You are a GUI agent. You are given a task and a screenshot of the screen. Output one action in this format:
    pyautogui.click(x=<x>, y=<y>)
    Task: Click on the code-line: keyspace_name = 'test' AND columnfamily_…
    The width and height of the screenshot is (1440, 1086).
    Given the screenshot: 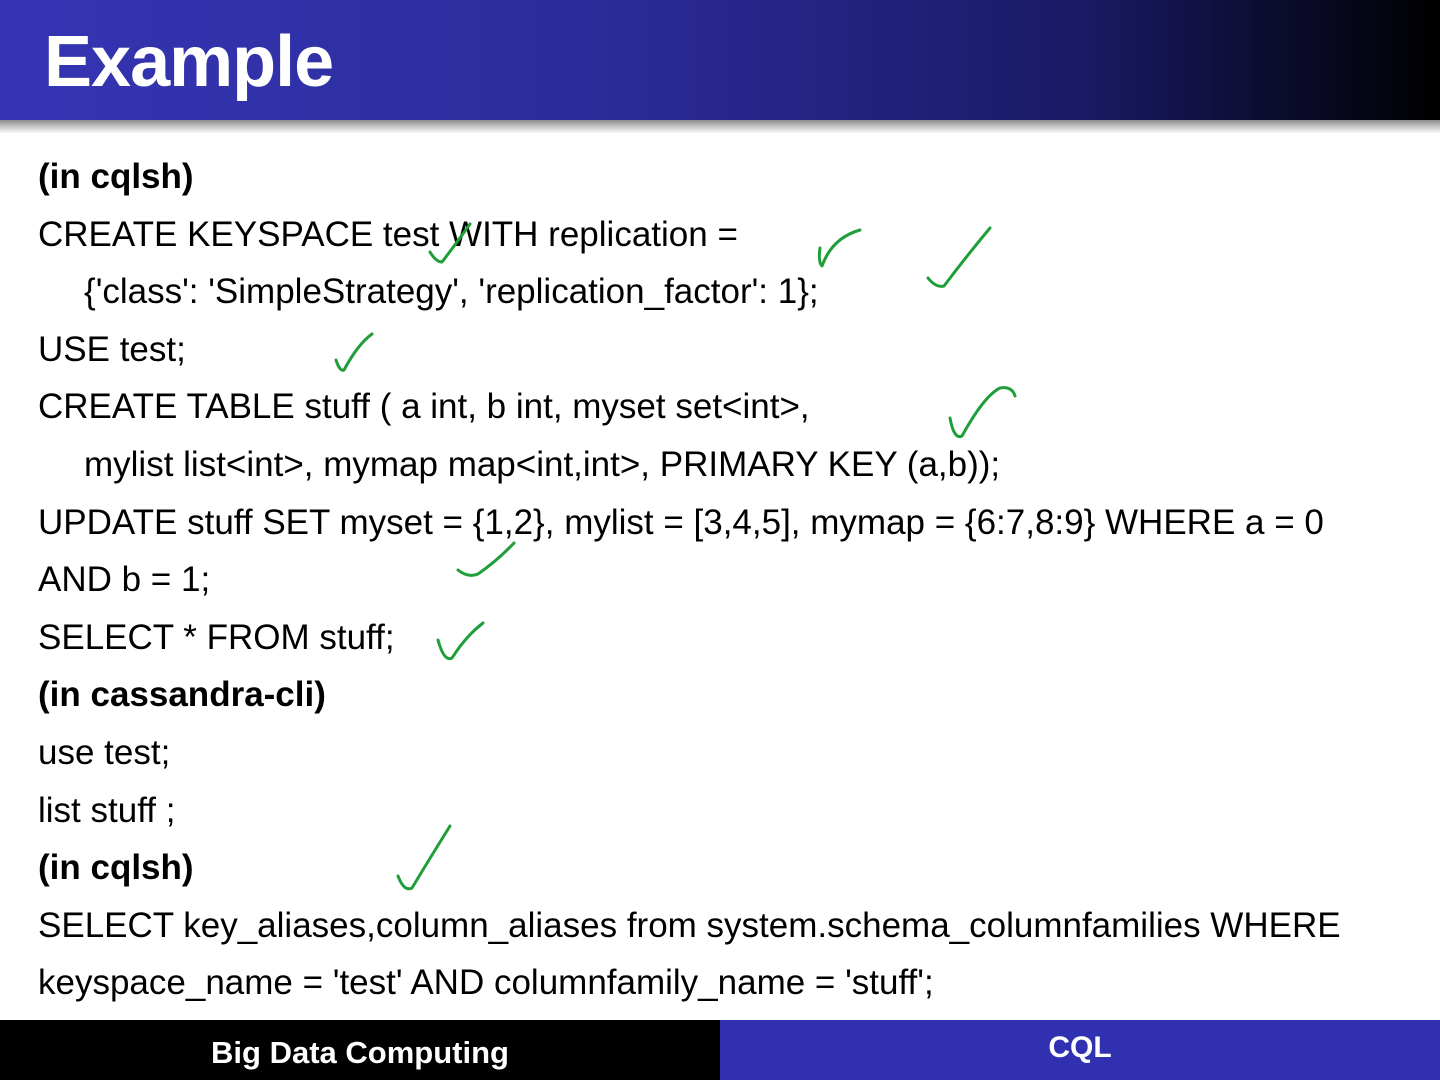 What is the action you would take?
    pyautogui.click(x=486, y=983)
    